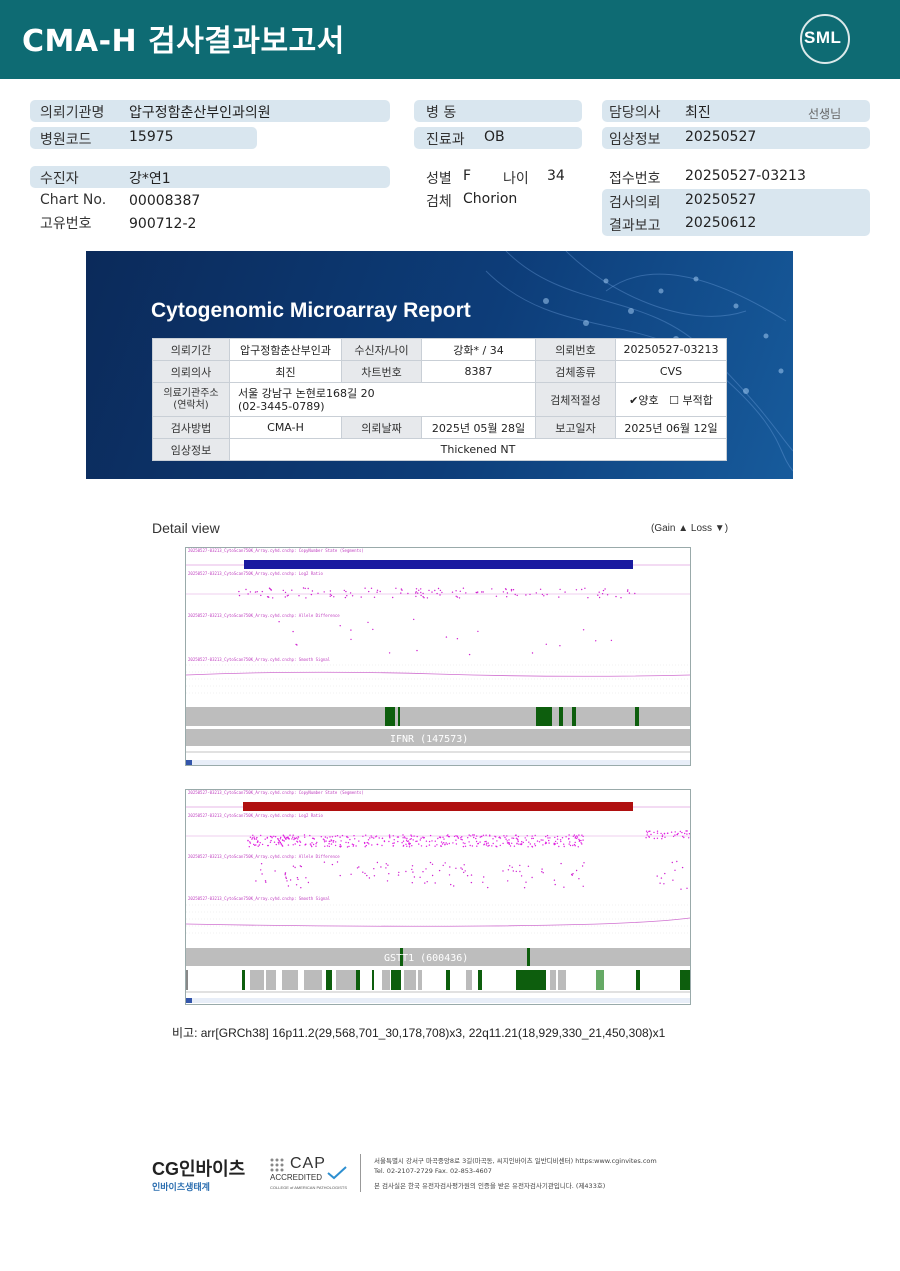 This screenshot has height=1271, width=900. Describe the element at coordinates (478, 427) in the screenshot. I see `cell-value: 2025년 05월 28일` at that location.